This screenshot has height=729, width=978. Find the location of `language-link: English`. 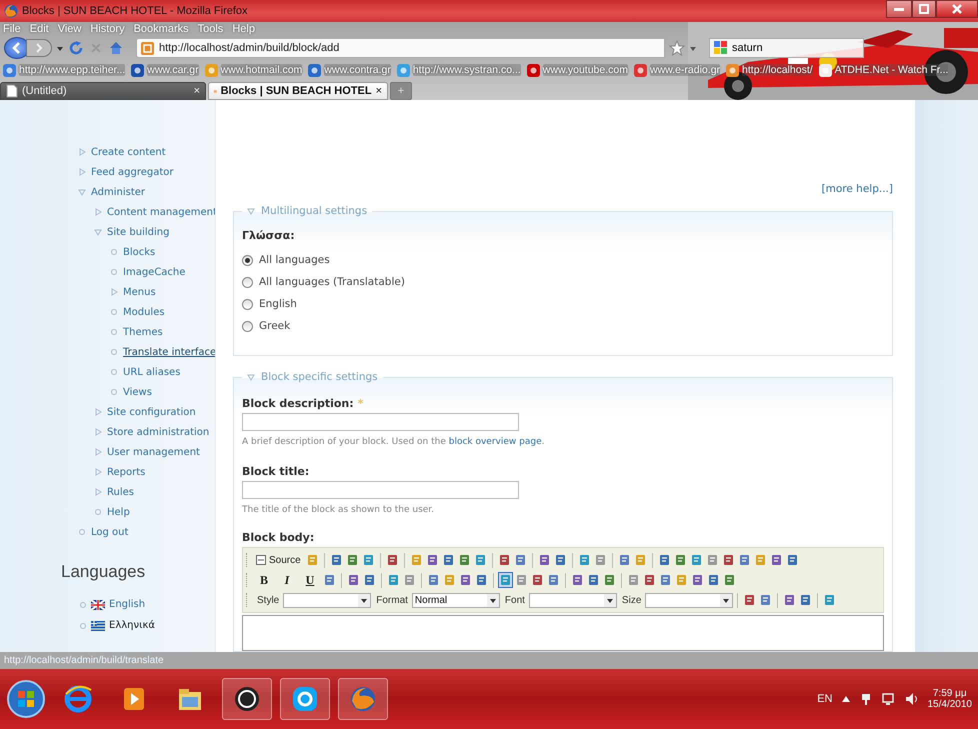

language-link: English is located at coordinates (127, 604).